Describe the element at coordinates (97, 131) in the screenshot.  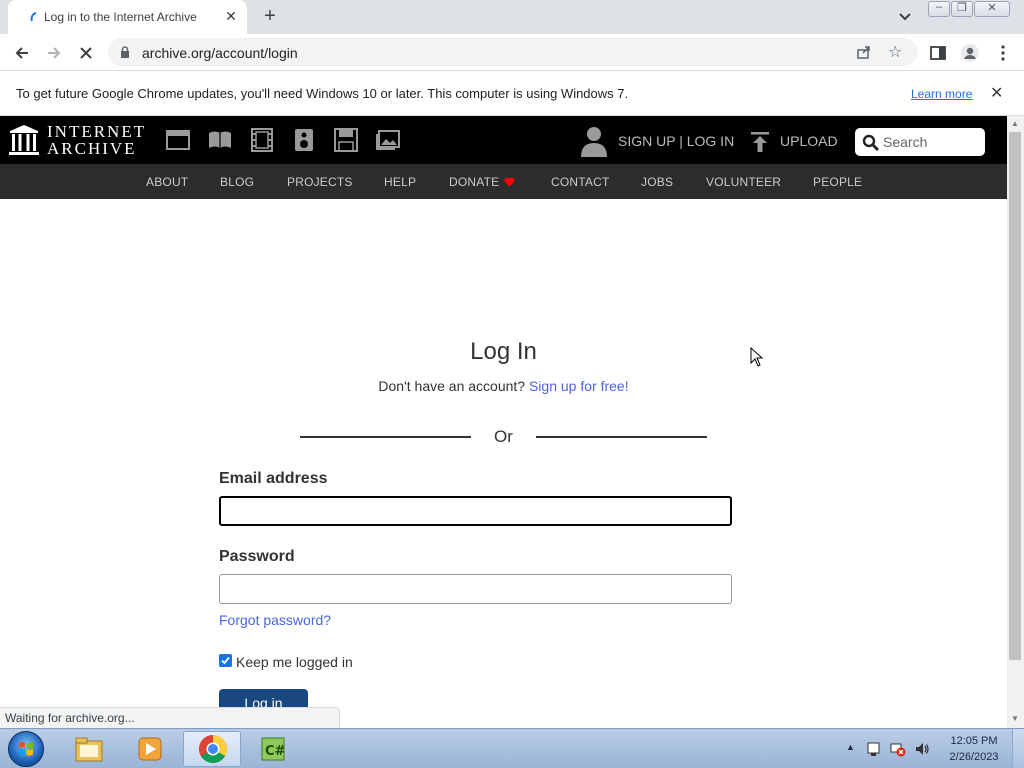
I see `logo-line-1: INTERNET` at that location.